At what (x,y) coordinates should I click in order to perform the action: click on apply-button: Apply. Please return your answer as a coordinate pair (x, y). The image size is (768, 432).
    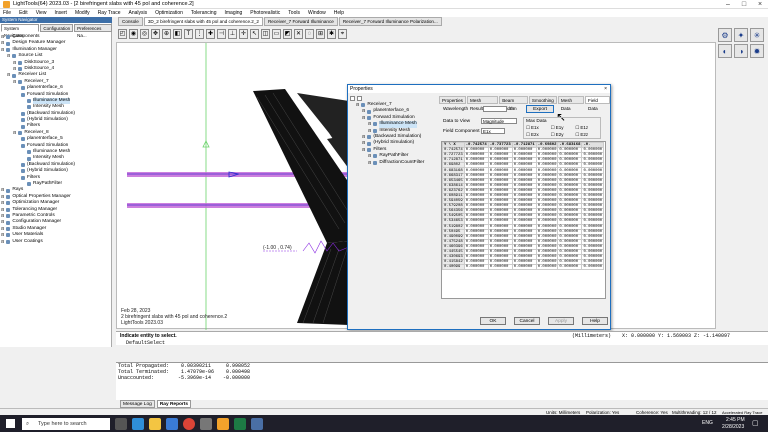
    Looking at the image, I should click on (561, 321).